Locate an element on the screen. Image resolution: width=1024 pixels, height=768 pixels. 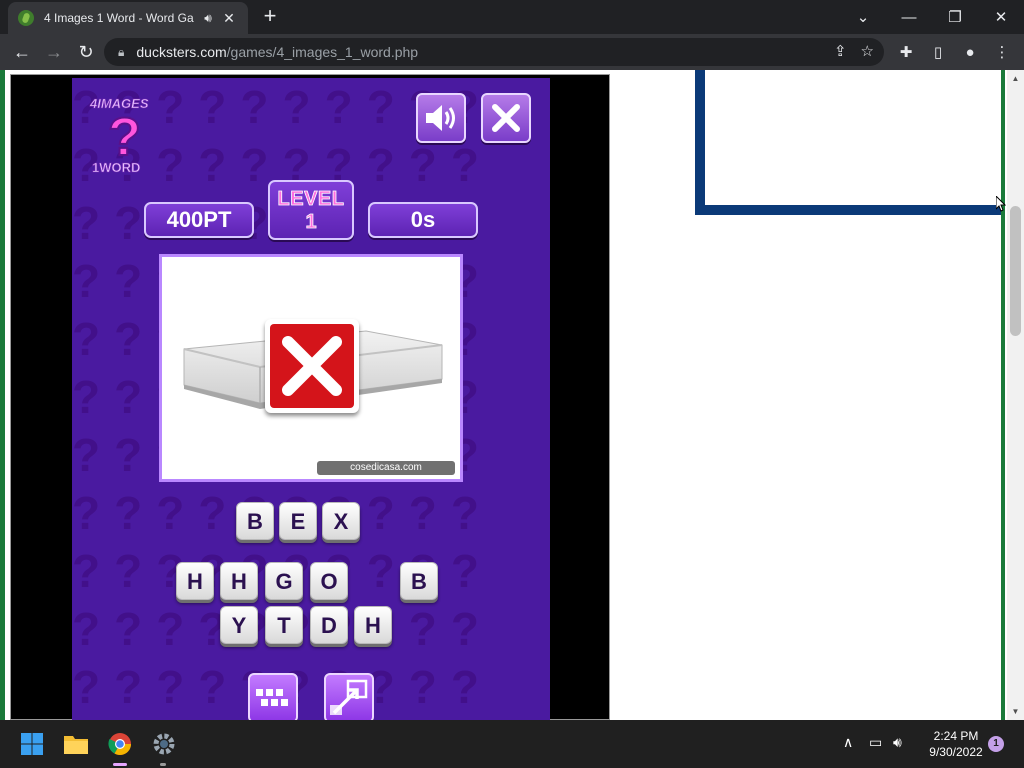
settings-taskbar-button is located at coordinates (164, 744).